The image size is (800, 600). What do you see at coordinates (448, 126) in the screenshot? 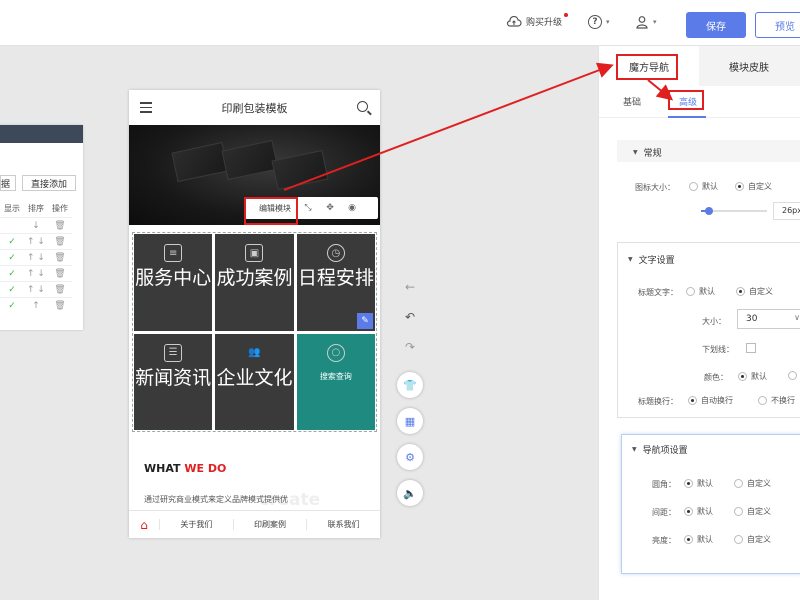
I see `arrow-to-tab` at bounding box center [448, 126].